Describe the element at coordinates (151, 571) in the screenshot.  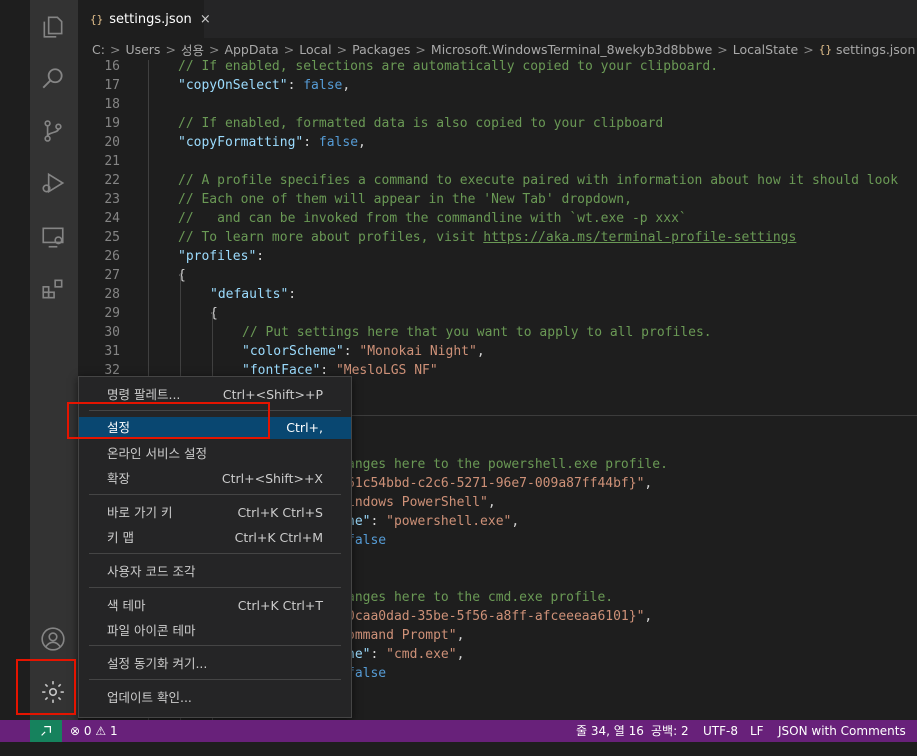
I see `menu-item-label: 사용자 코드 조각` at that location.